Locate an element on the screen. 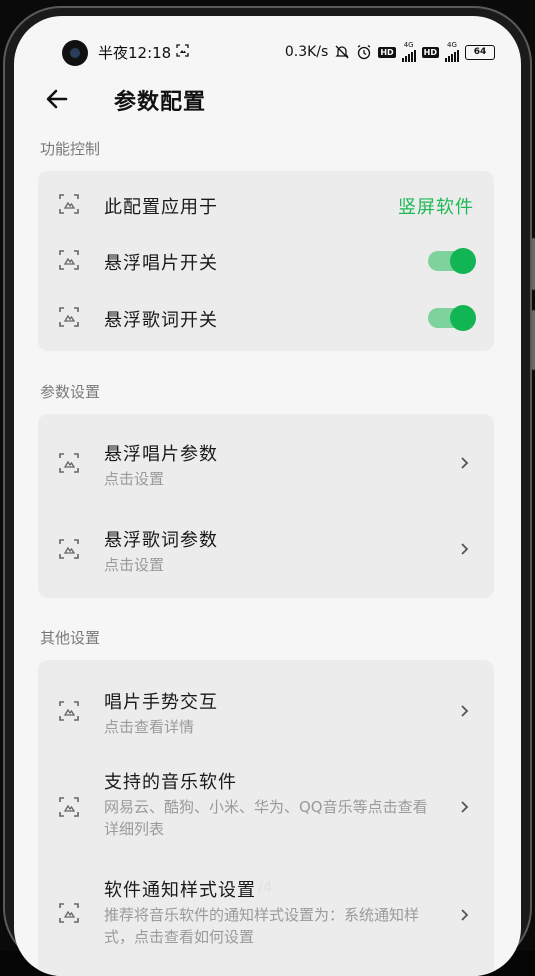 This screenshot has height=976, width=535. page-watermark: /4 is located at coordinates (265, 887).